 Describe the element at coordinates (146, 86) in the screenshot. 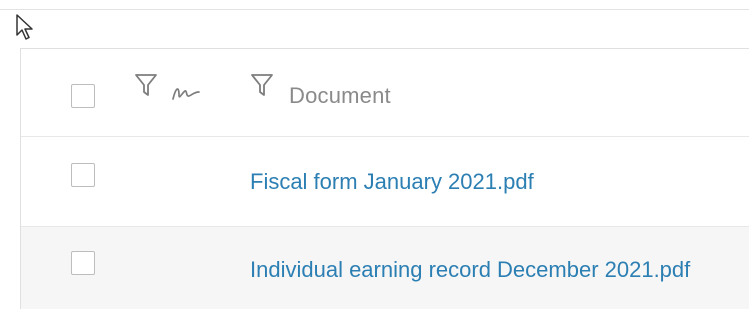

I see `signature-filter-icon` at that location.